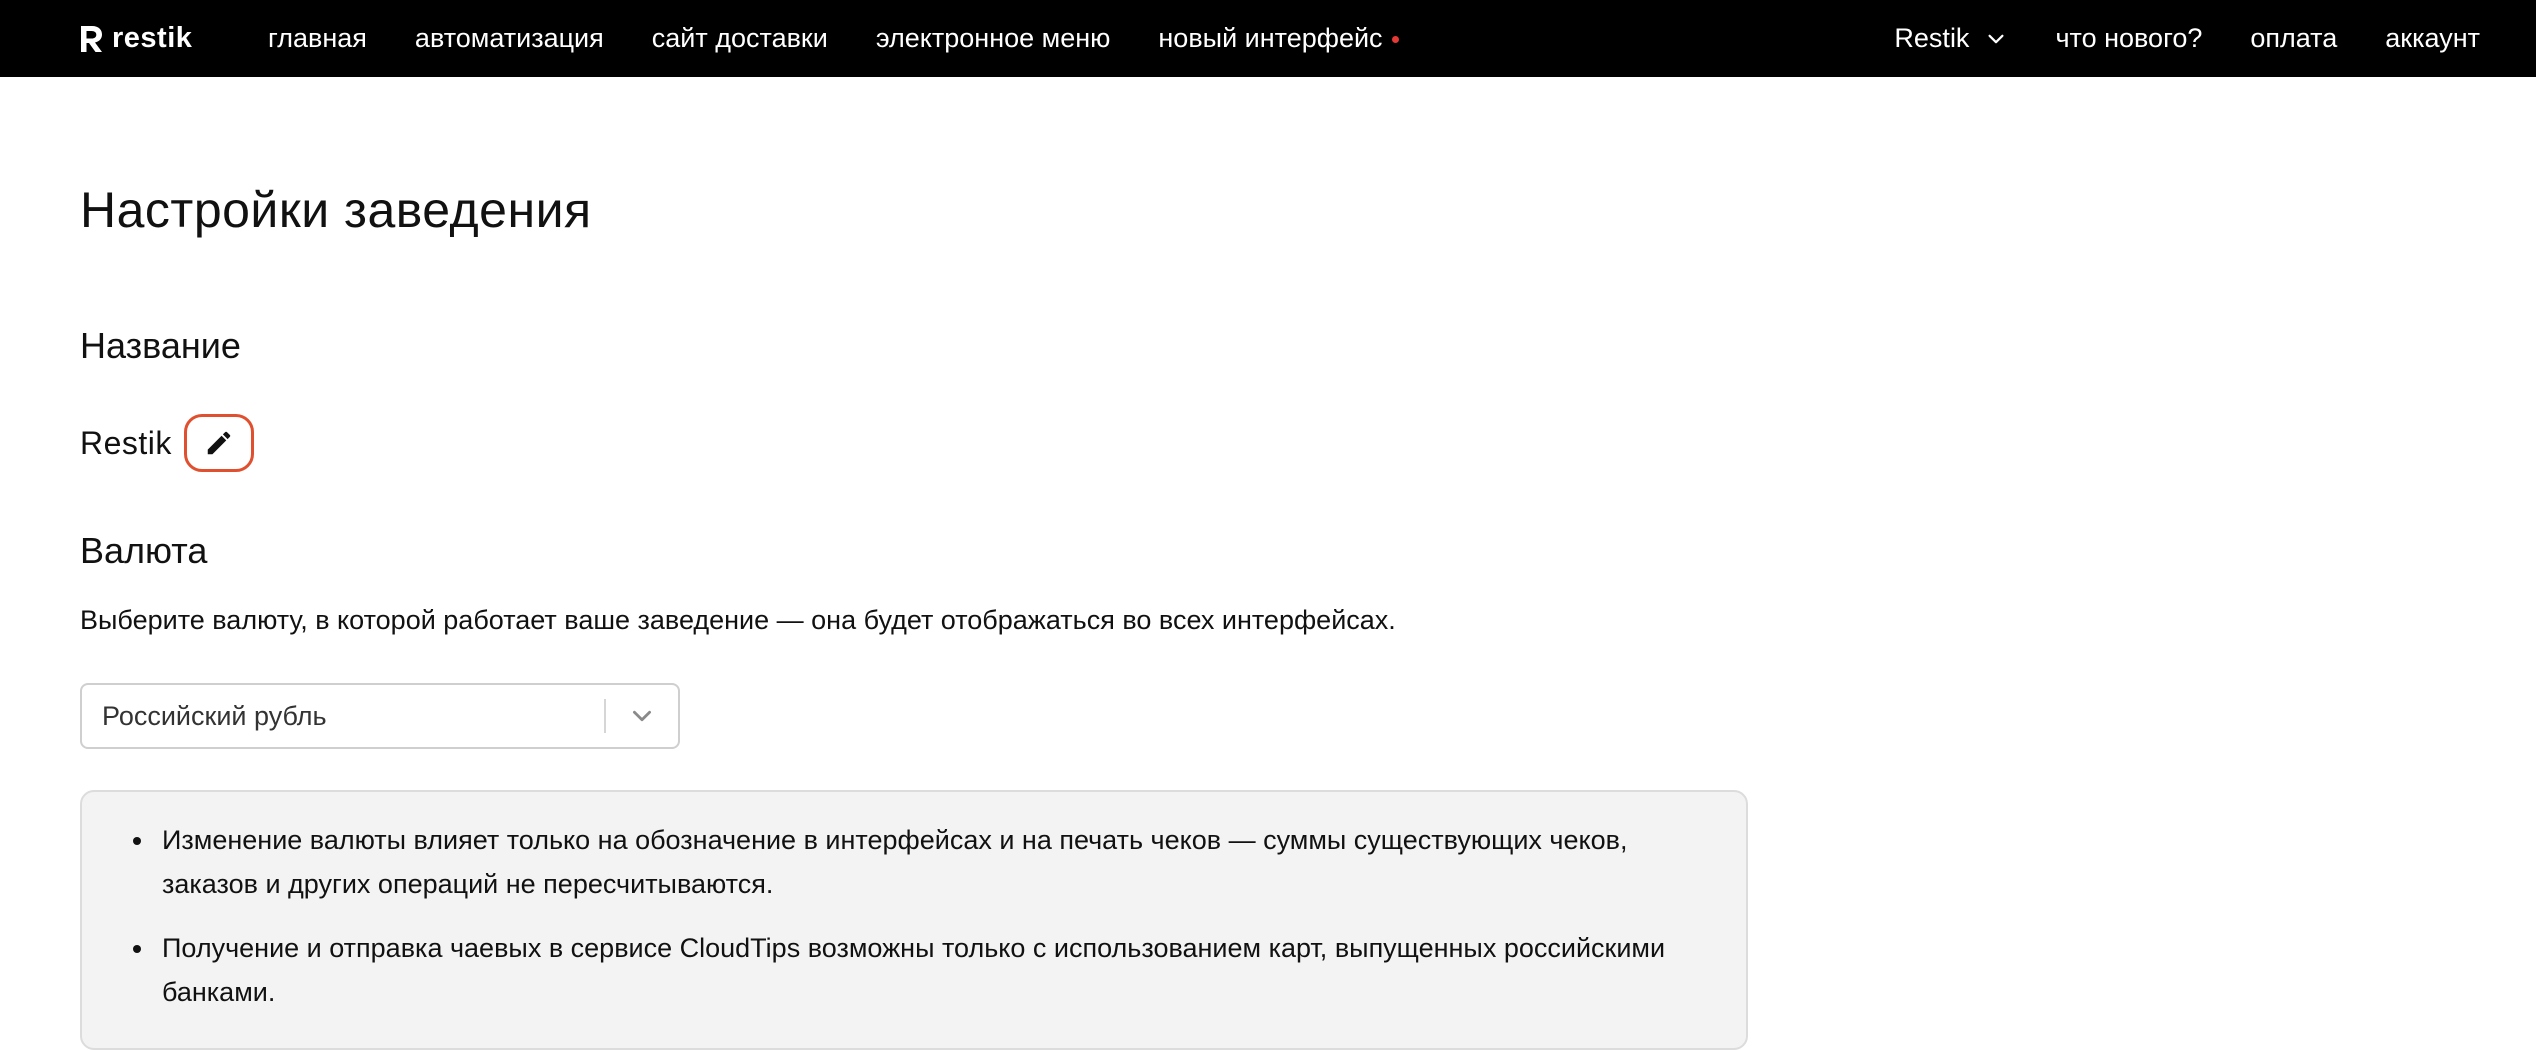  Describe the element at coordinates (380, 716) in the screenshot. I see `currency-select: Российский рубль` at that location.